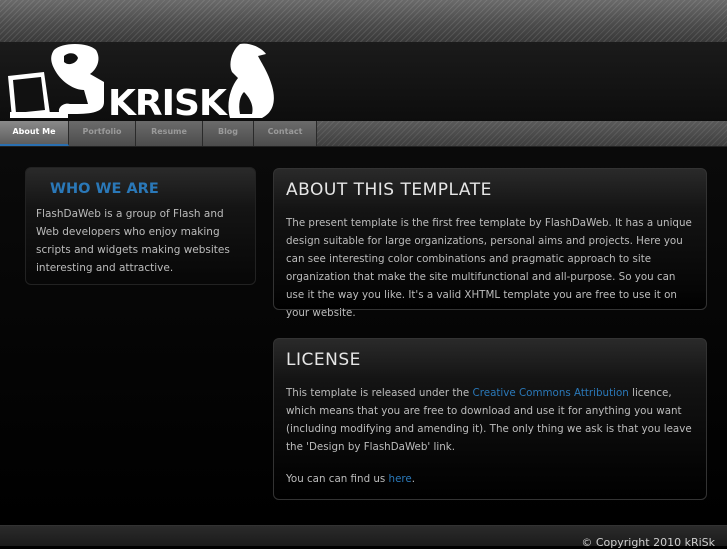 The image size is (727, 549). I want to click on creative-commons-link: Creative Commons Attribution, so click(551, 393).